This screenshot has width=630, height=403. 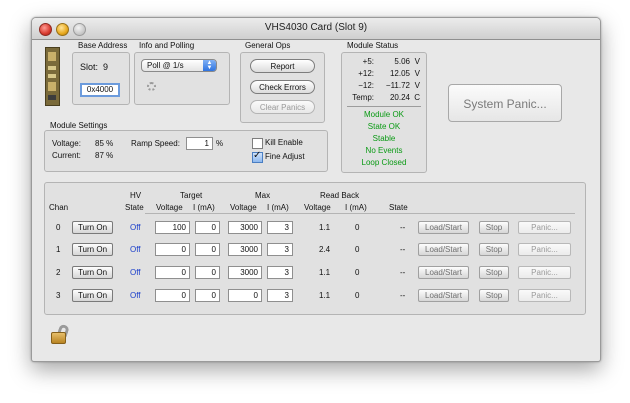 I want to click on readback-current-header: I (mA), so click(x=356, y=207).